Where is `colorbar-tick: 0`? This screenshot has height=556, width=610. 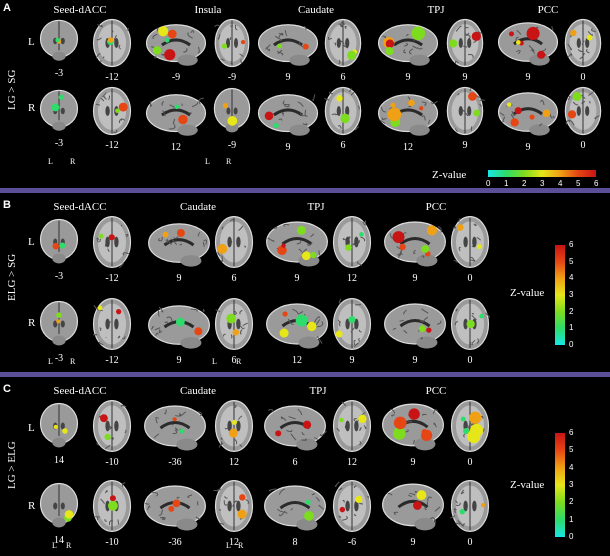 colorbar-tick: 0 is located at coordinates (488, 183).